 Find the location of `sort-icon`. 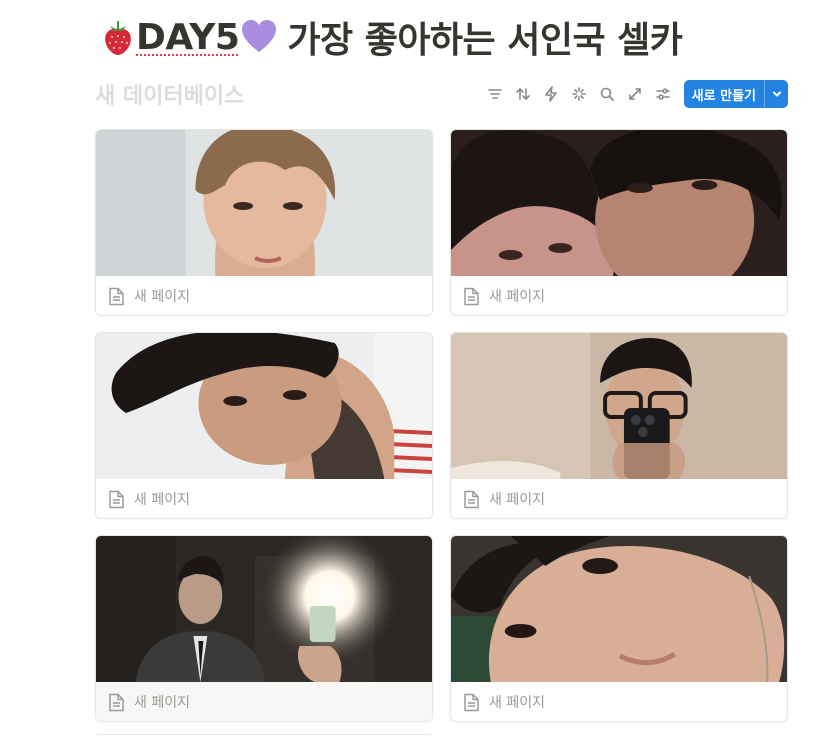

sort-icon is located at coordinates (523, 94).